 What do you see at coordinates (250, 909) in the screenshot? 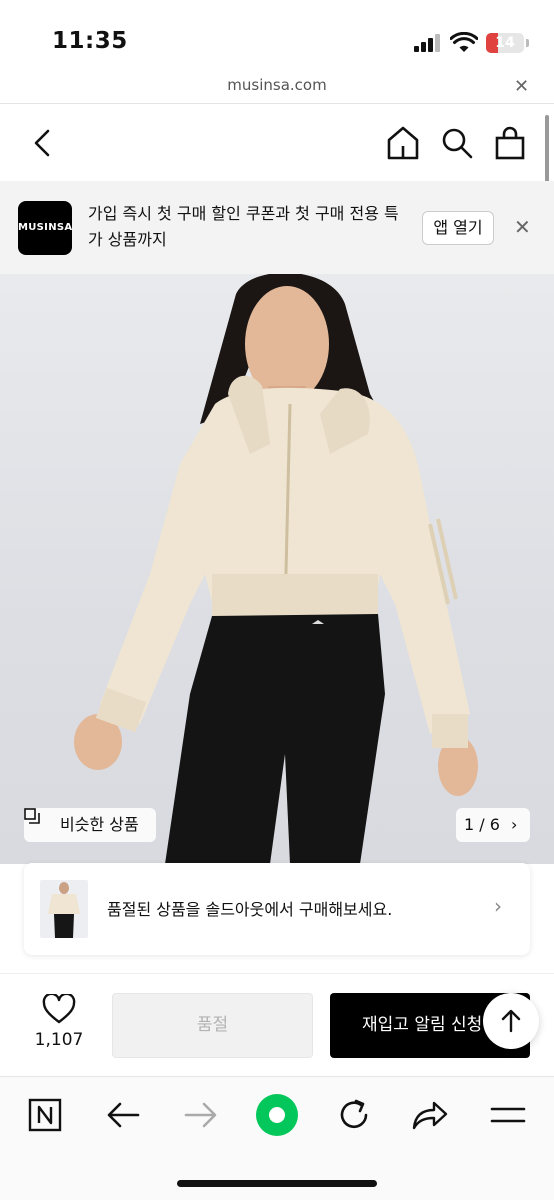
I see `soldout-message: 품절된 상품을 솔드아웃에서 구매해보세요.` at bounding box center [250, 909].